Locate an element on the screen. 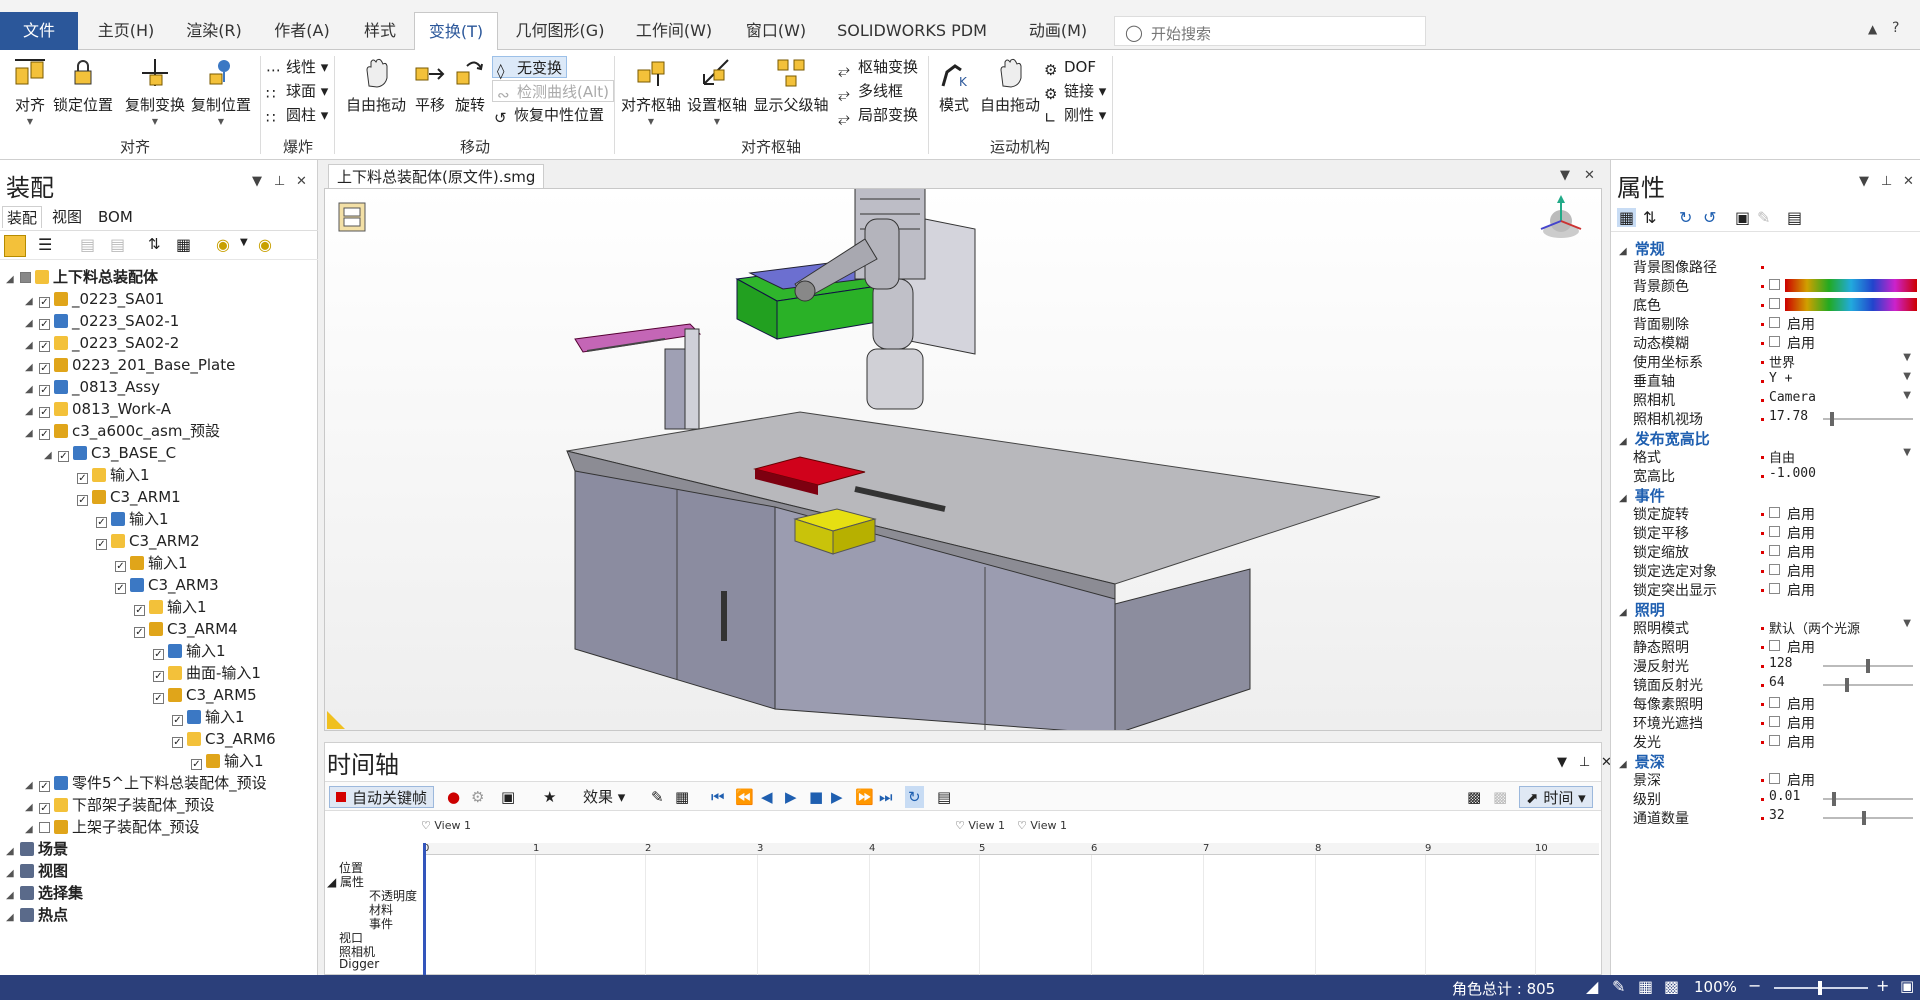 The width and height of the screenshot is (1920, 1000). filter-icon: ☰ is located at coordinates (45, 244).